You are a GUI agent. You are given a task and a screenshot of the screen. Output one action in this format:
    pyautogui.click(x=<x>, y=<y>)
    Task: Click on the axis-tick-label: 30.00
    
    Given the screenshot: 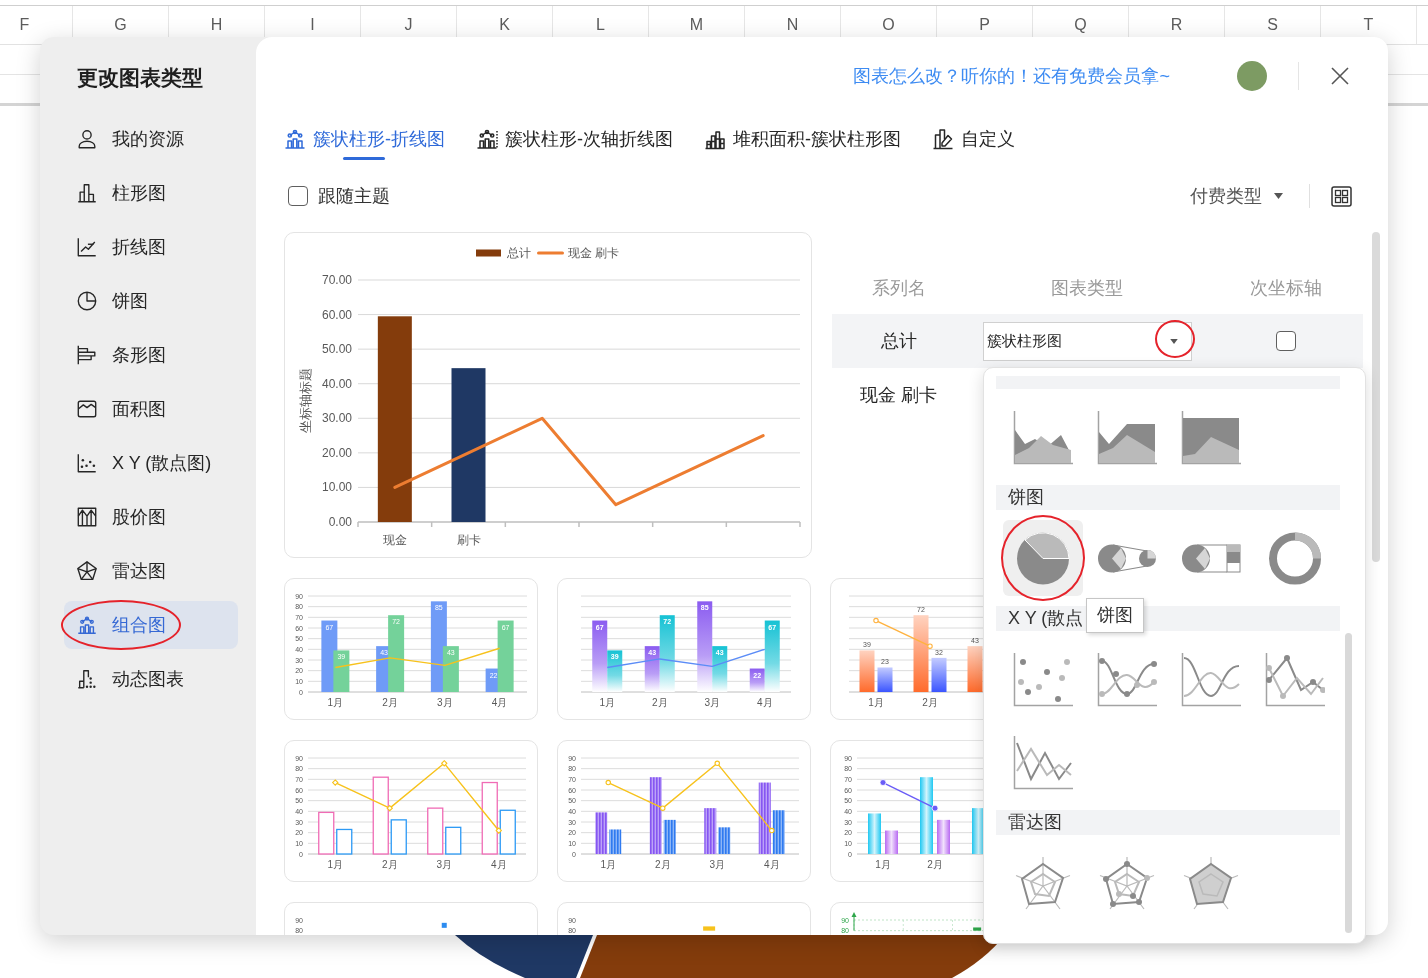 What is the action you would take?
    pyautogui.click(x=336, y=418)
    